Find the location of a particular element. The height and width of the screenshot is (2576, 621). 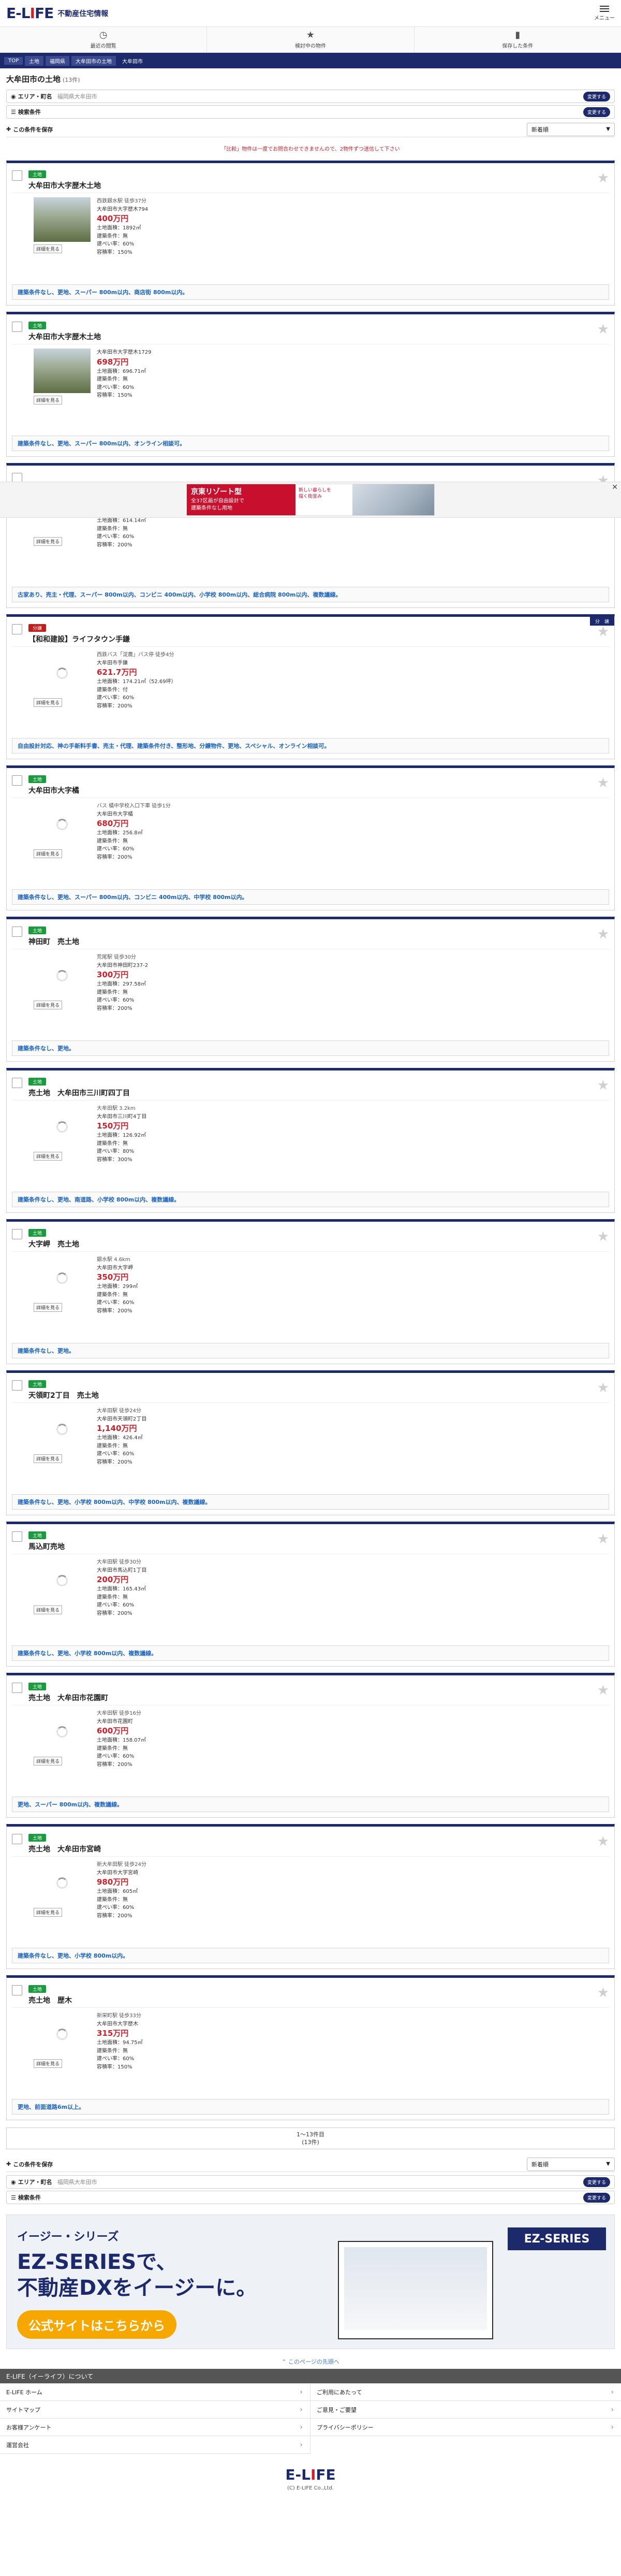

listing-title: 大牟田市大字橘 is located at coordinates (53, 791).